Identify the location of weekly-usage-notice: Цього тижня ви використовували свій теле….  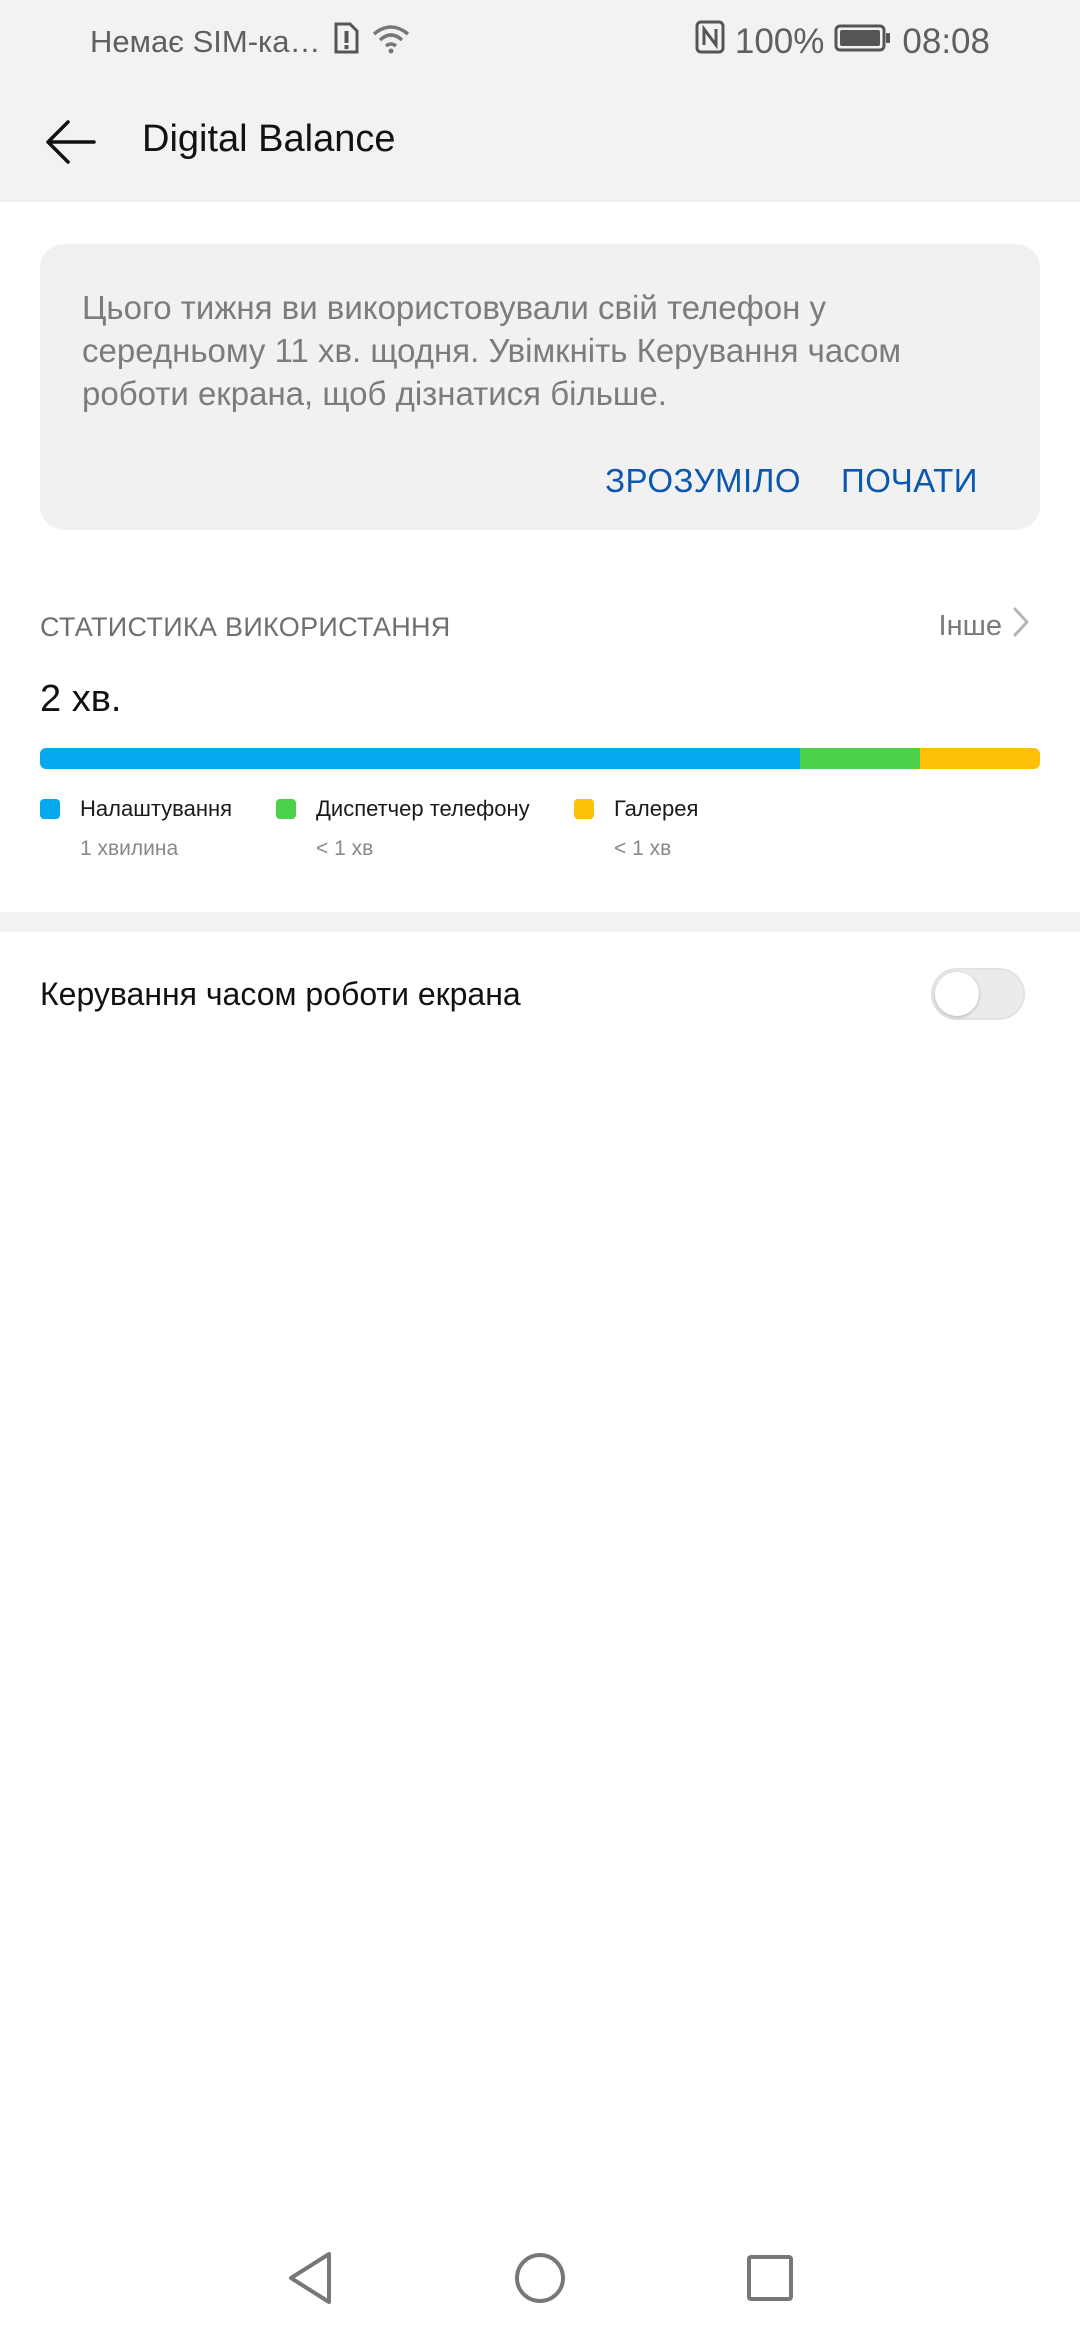
(540, 387).